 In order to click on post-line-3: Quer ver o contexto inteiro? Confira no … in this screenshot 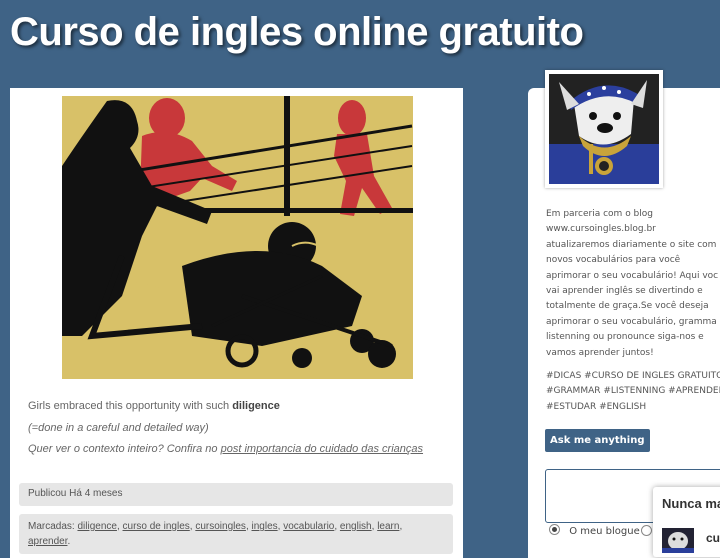, I will do `click(243, 449)`.